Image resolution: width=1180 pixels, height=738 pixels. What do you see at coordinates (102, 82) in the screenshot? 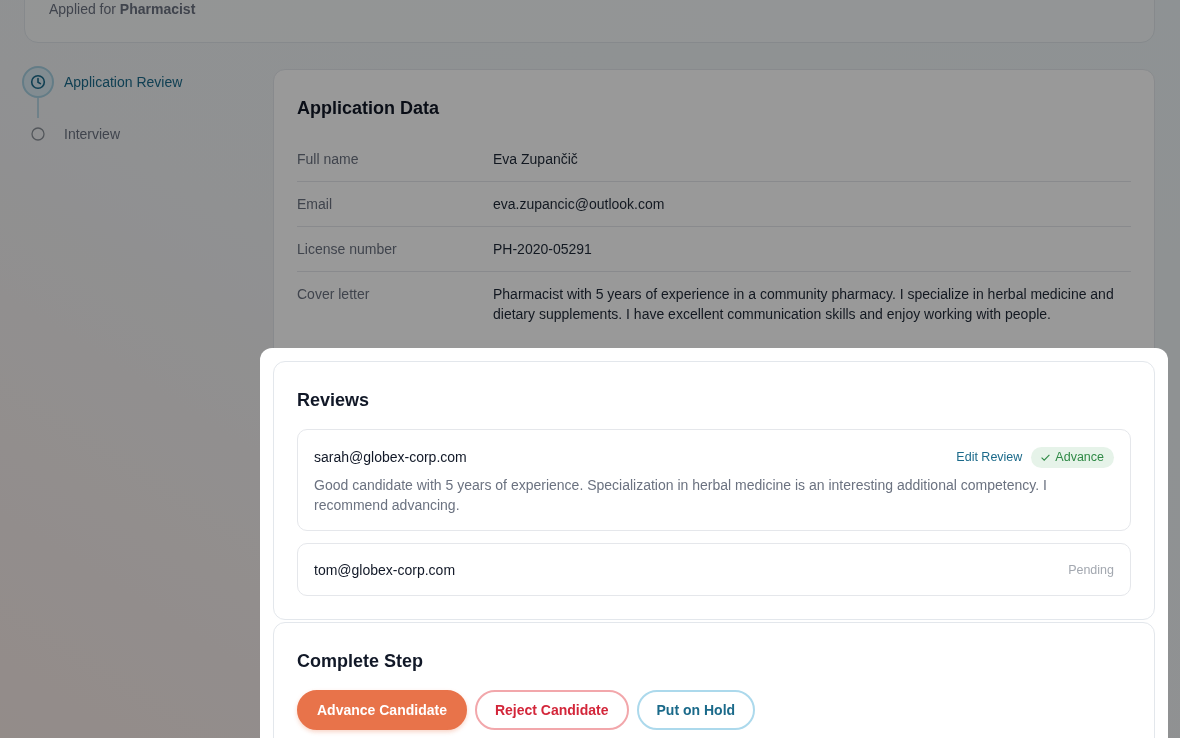
I see `step-item: Application Review` at bounding box center [102, 82].